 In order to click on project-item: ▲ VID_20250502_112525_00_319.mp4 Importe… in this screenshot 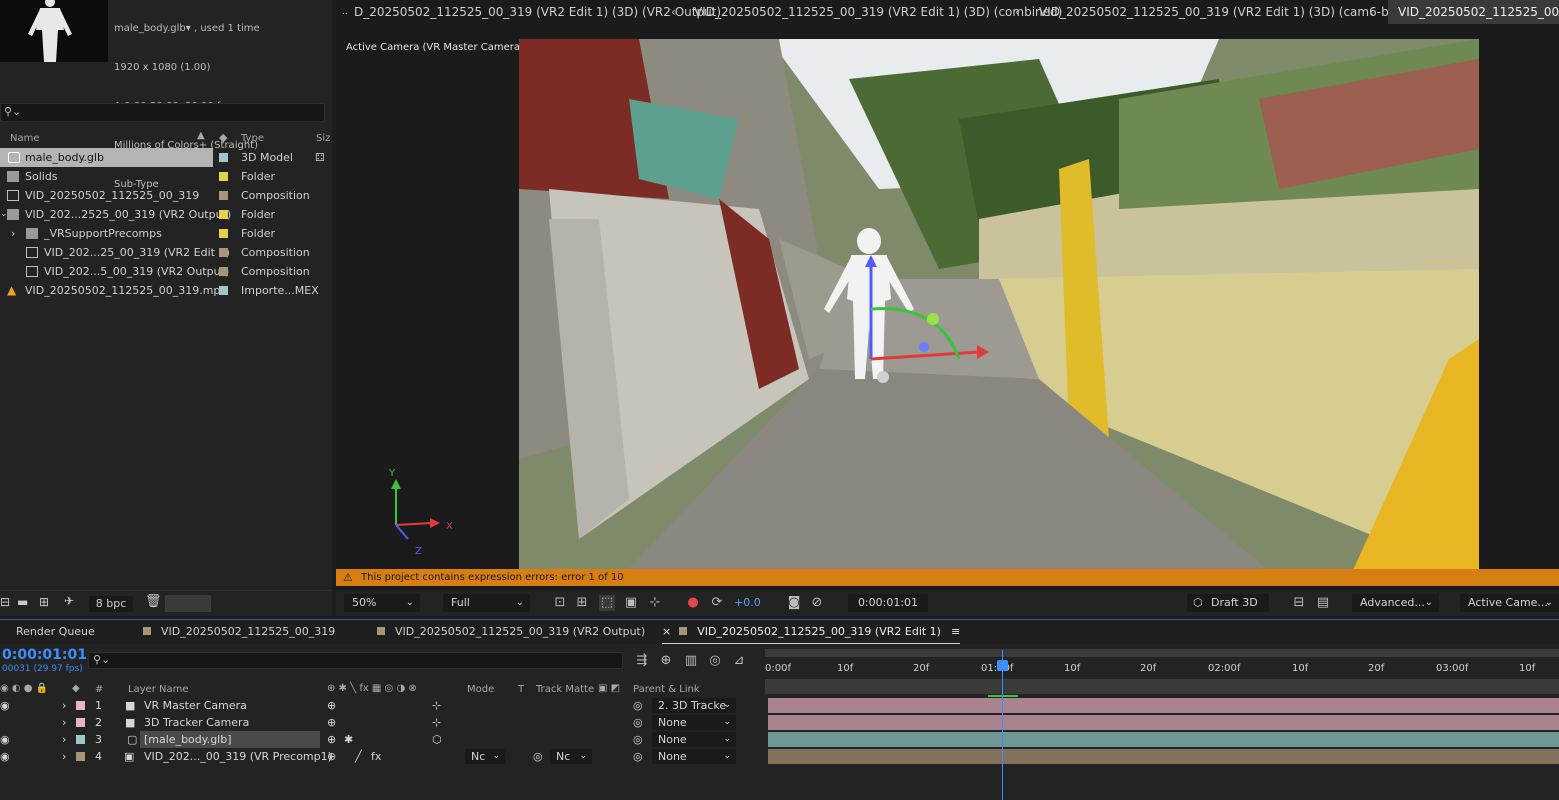, I will do `click(166, 290)`.